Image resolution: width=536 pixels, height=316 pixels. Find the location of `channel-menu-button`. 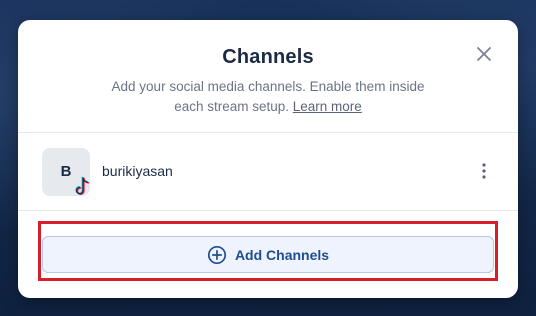

channel-menu-button is located at coordinates (484, 171).